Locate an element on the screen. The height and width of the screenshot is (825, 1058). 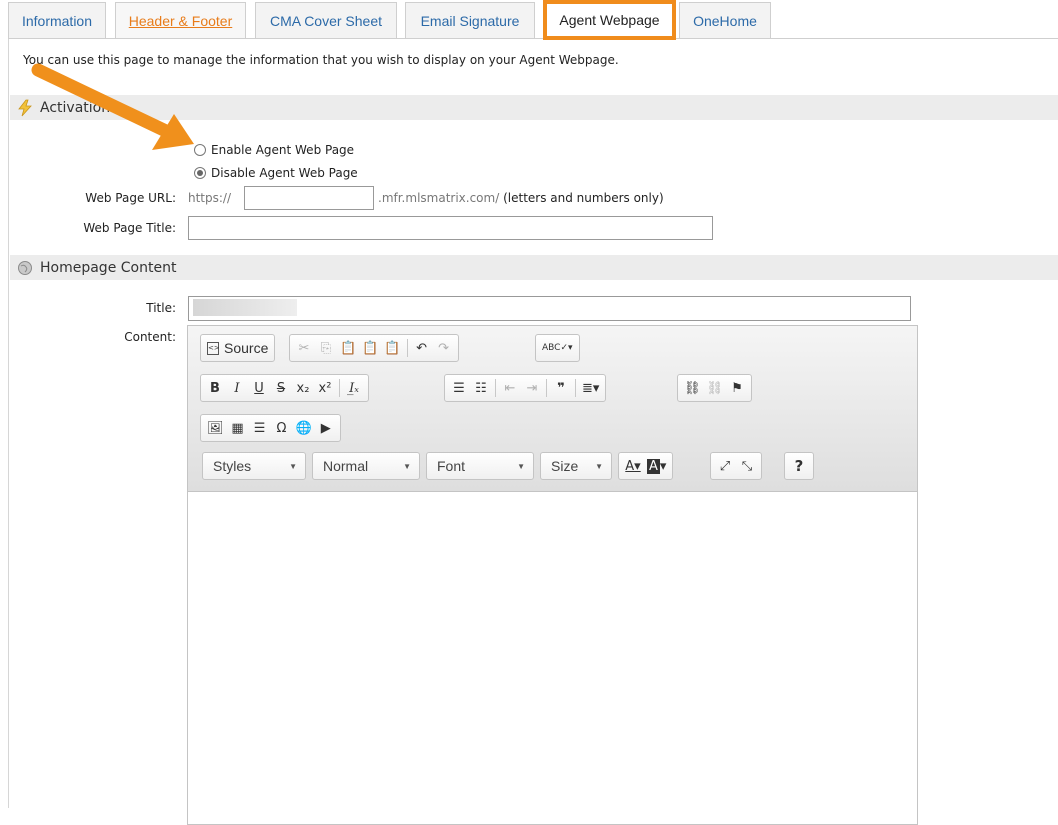
superscript-icon: x² is located at coordinates (325, 388).